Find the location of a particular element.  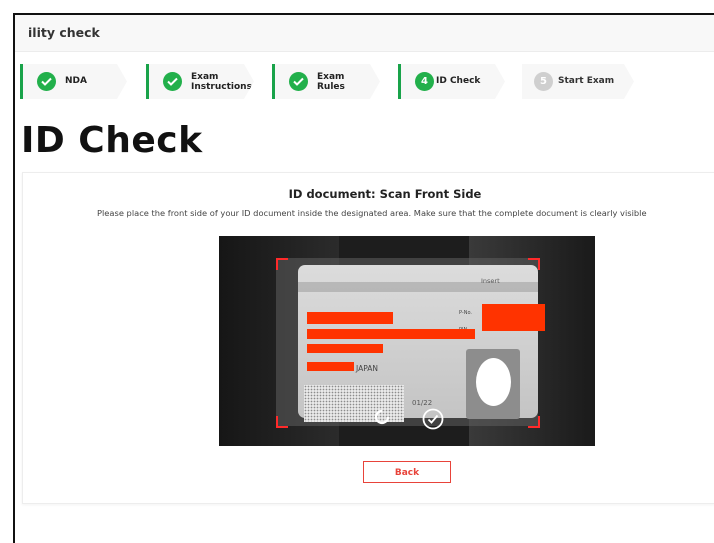

id-date-label: 01/22 is located at coordinates (422, 403).